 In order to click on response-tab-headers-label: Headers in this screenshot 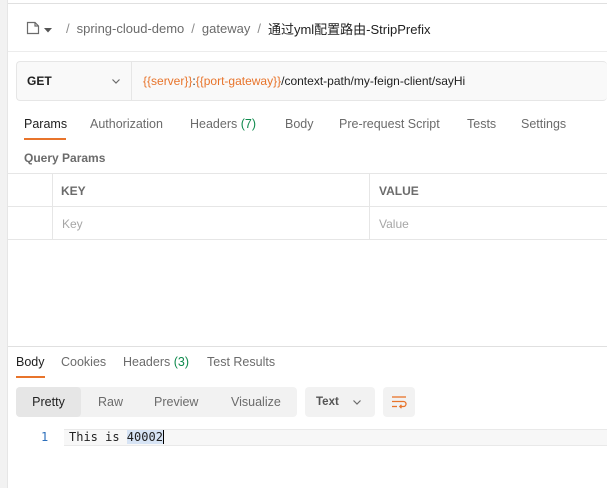, I will do `click(147, 362)`.